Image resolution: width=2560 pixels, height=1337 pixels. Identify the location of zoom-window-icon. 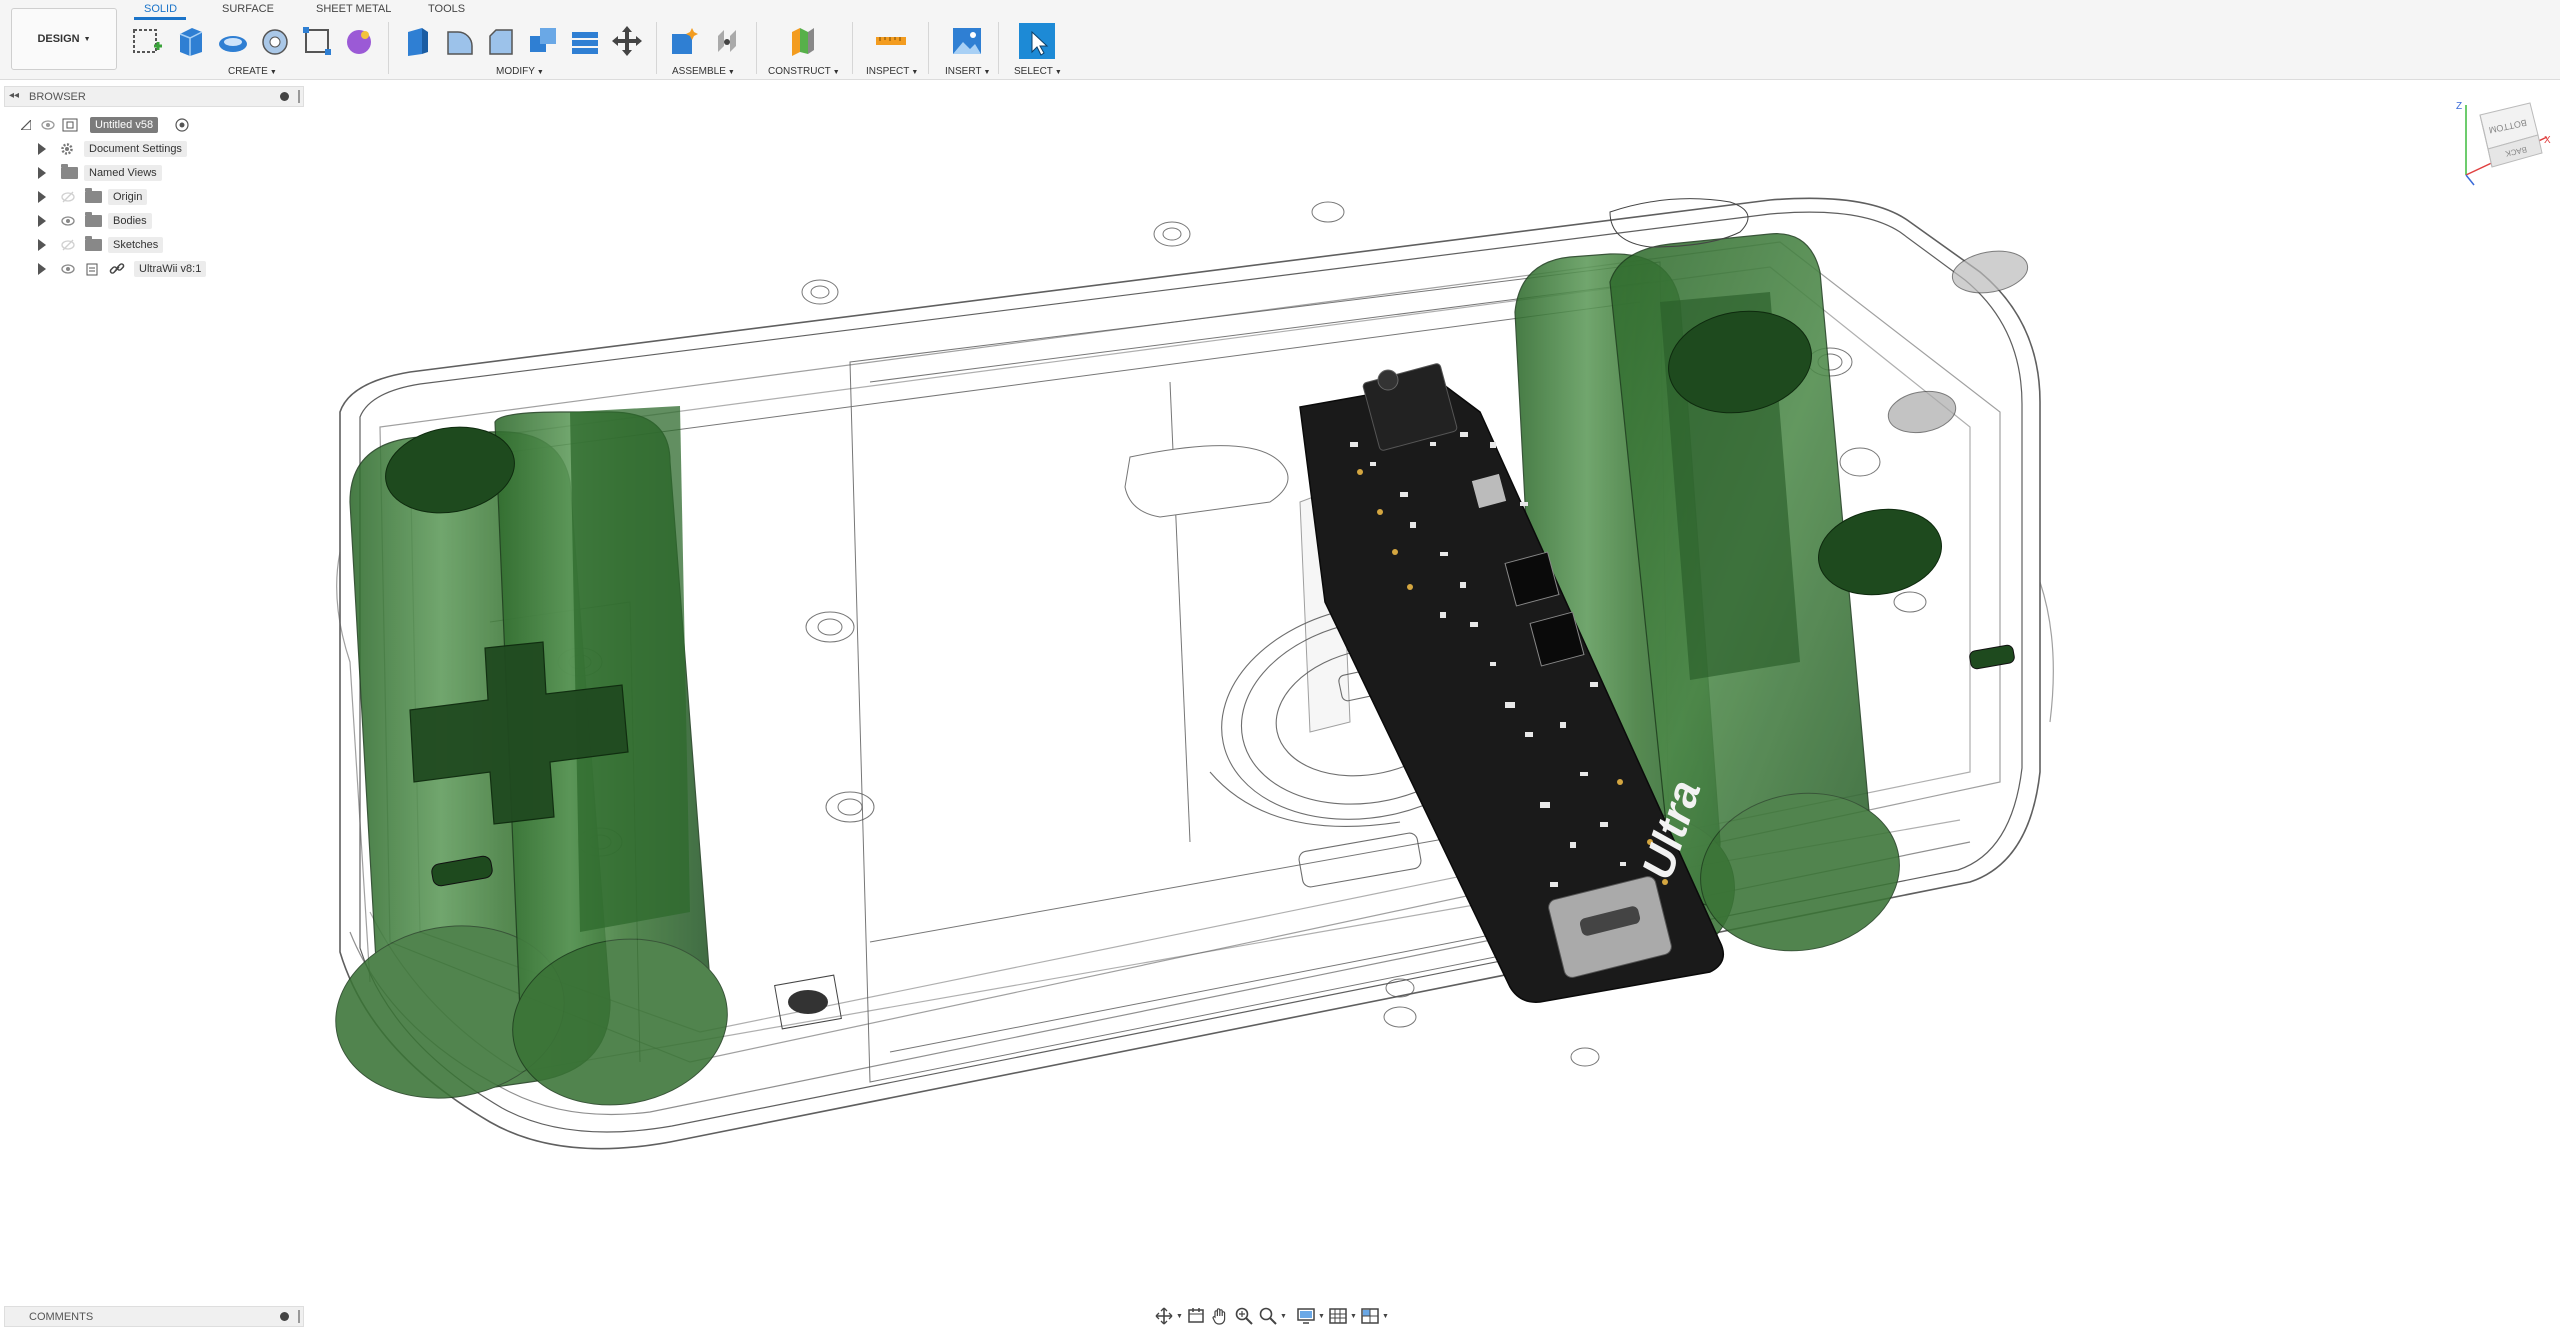
(1268, 1316).